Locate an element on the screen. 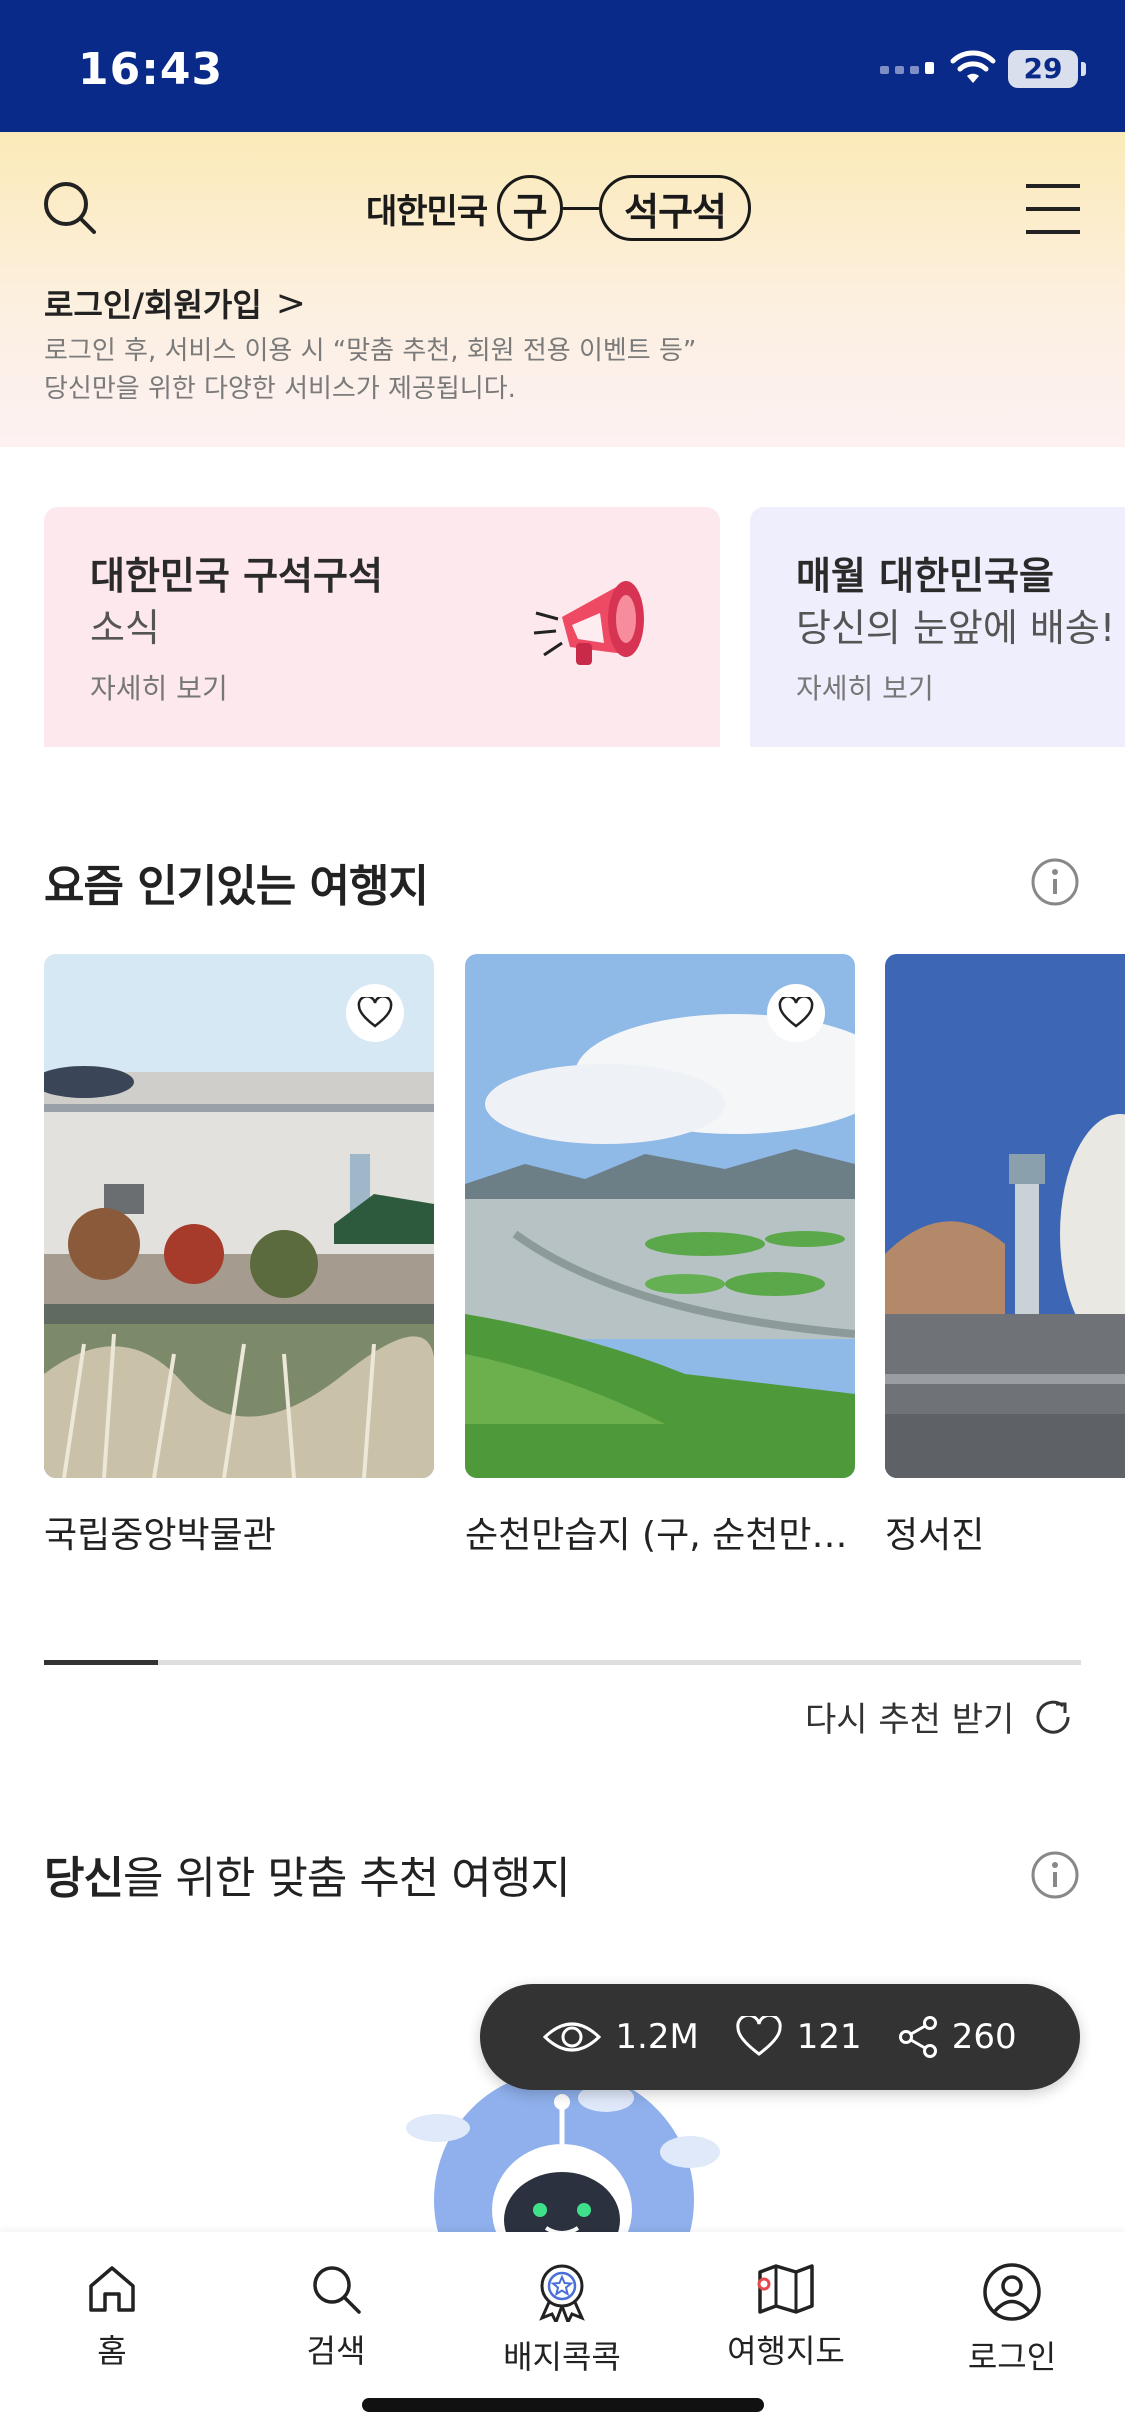 The width and height of the screenshot is (1125, 2436). logo-connector is located at coordinates (581, 208).